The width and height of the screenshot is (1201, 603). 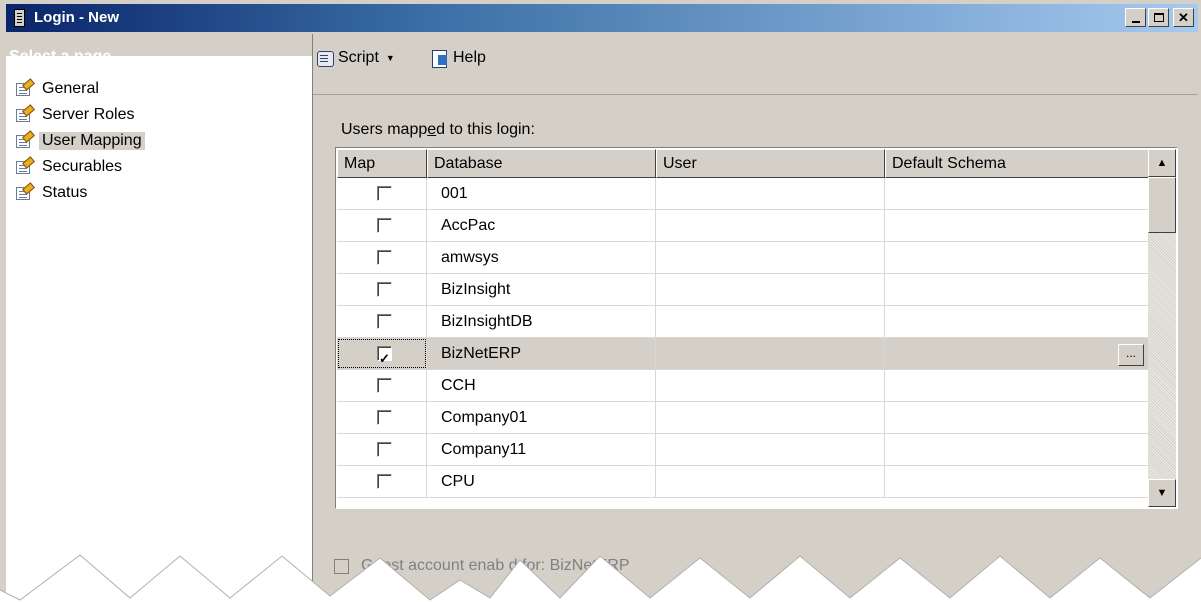 I want to click on database-cell: Company01, so click(x=541, y=417).